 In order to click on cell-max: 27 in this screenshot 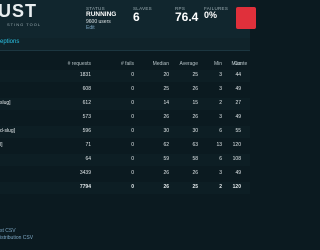, I will do `click(238, 103)`.